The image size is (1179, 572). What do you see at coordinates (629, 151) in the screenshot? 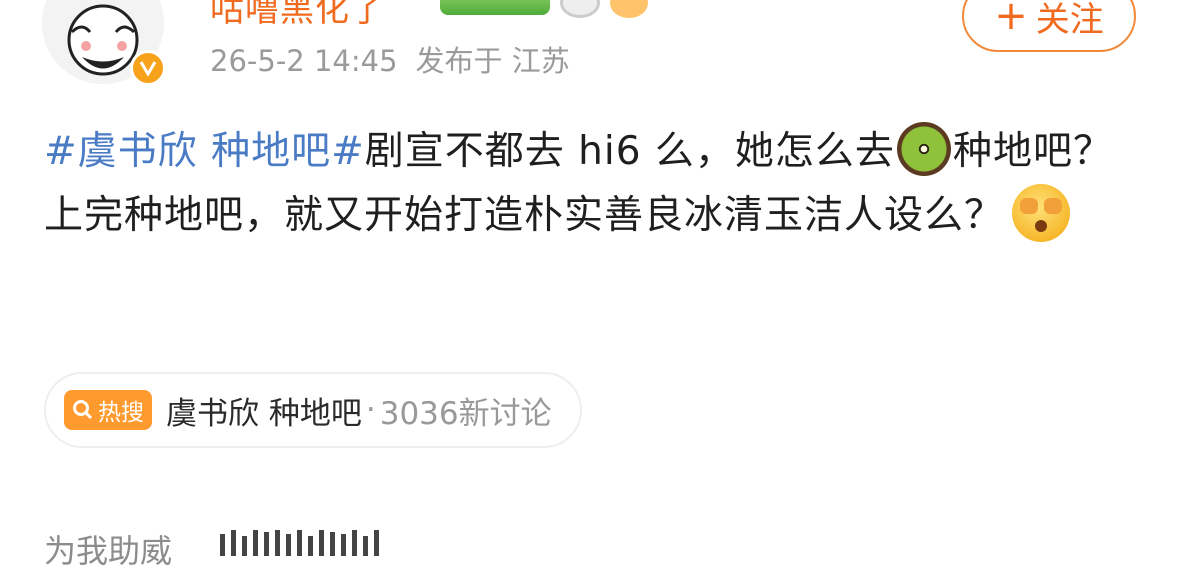
I see `post-text-part1: 剧宣不都去 hi6 么，她怎么去` at bounding box center [629, 151].